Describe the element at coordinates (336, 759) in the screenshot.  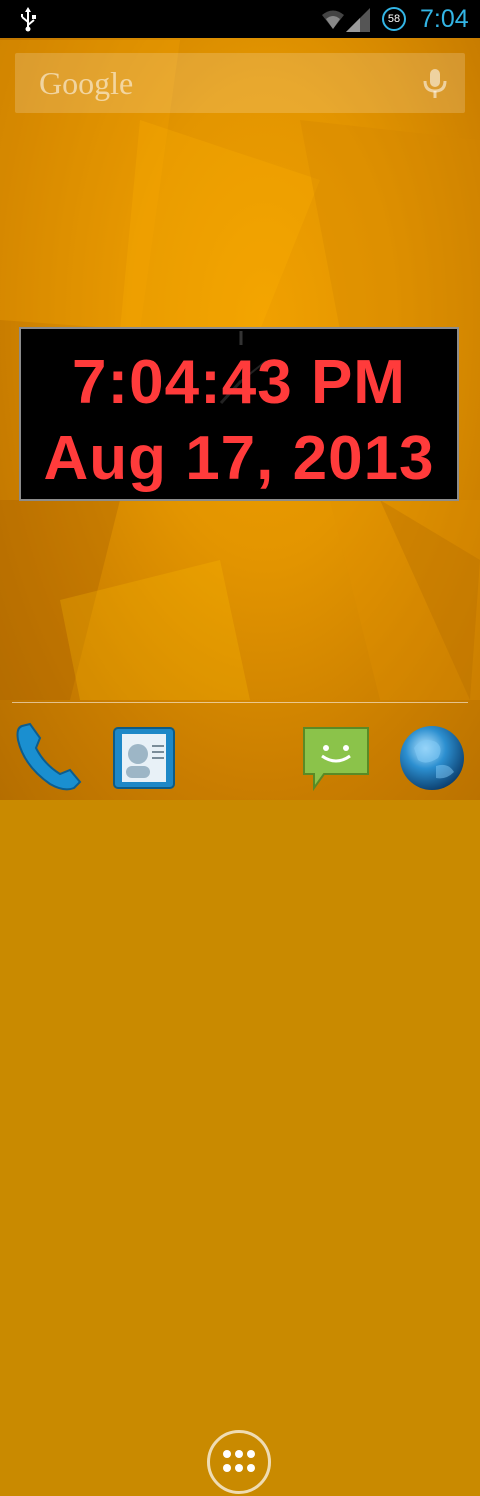
I see `messaging-icon` at that location.